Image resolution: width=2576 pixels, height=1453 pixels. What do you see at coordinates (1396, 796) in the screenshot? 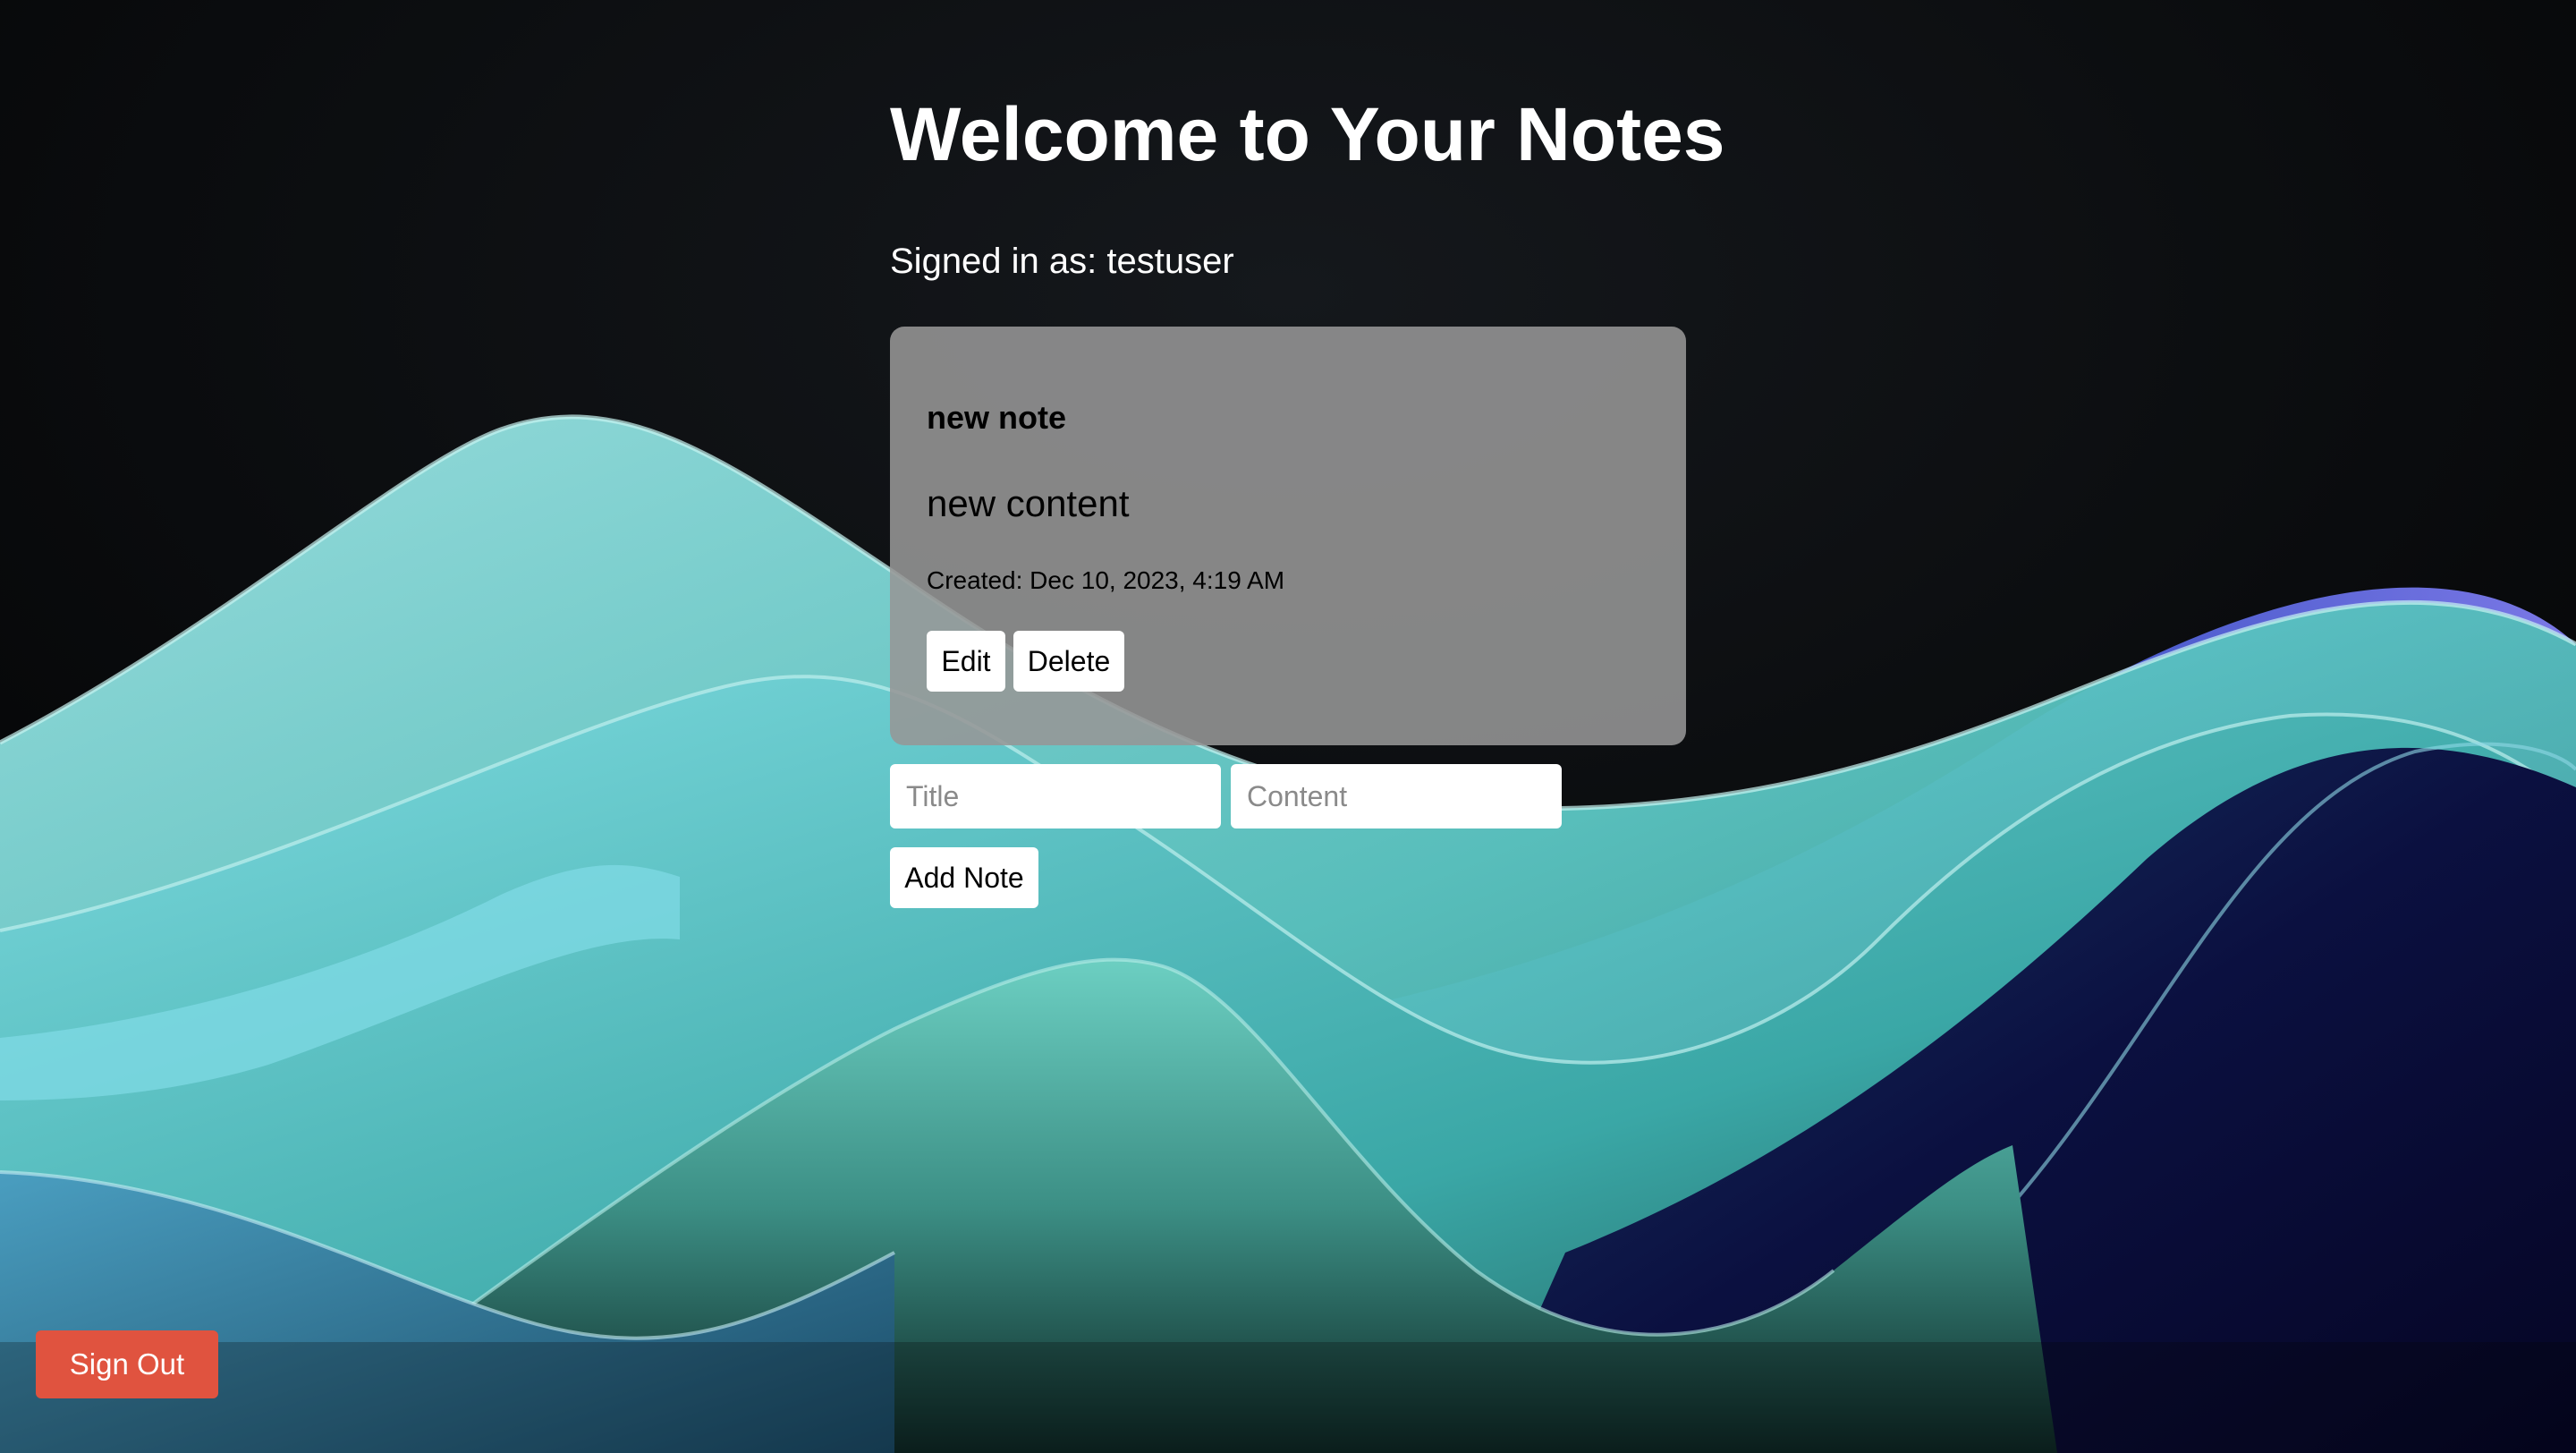
I see `content-input` at bounding box center [1396, 796].